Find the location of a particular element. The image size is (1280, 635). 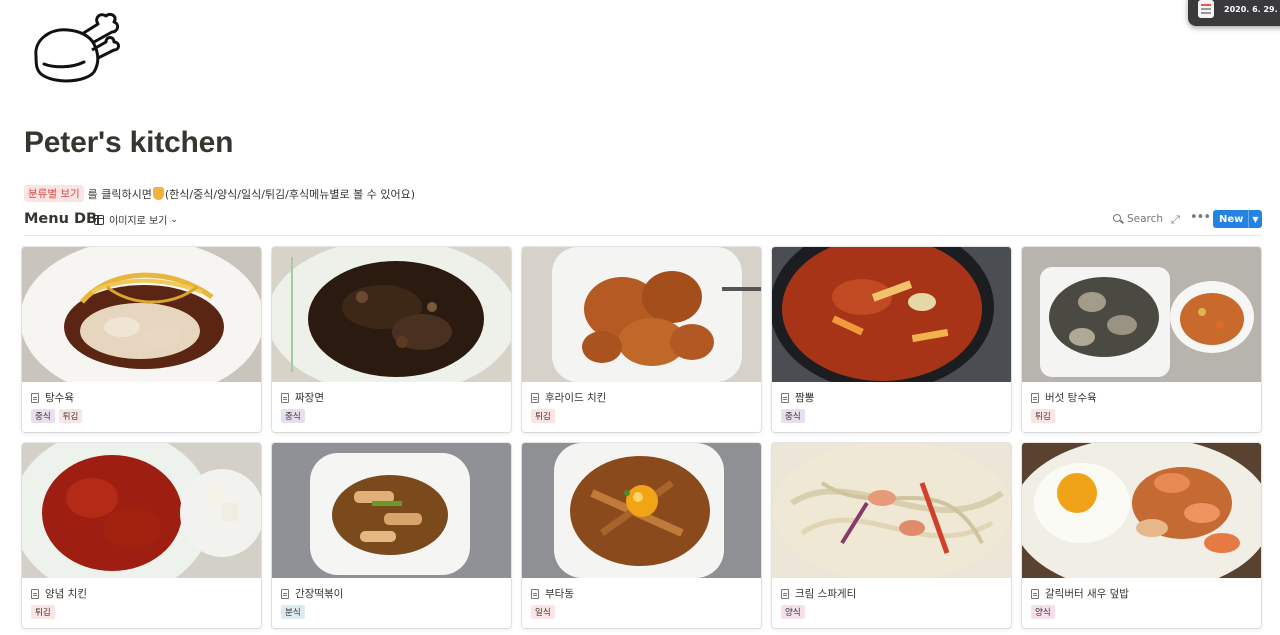

view-label: 이미지로 보기 is located at coordinates (138, 221).